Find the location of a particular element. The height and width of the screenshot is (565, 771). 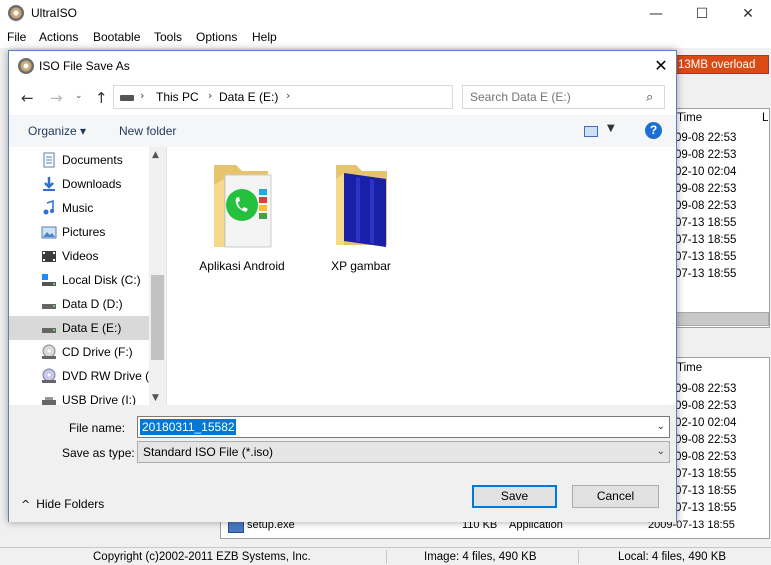

save-button: Save is located at coordinates (514, 496).